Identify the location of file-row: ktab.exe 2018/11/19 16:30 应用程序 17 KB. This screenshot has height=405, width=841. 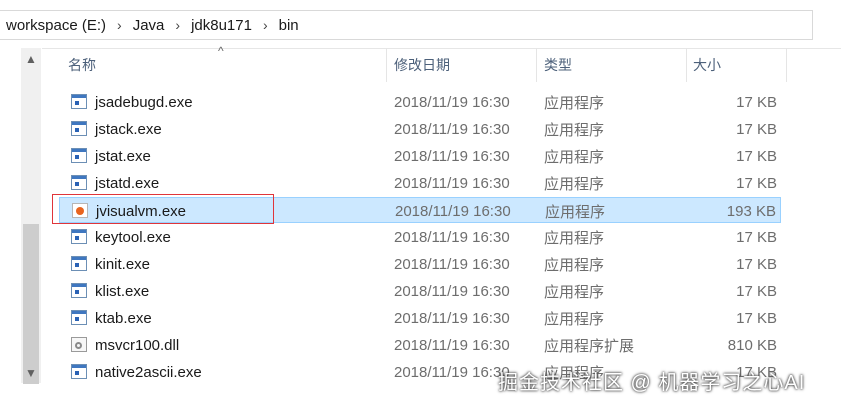
(420, 318).